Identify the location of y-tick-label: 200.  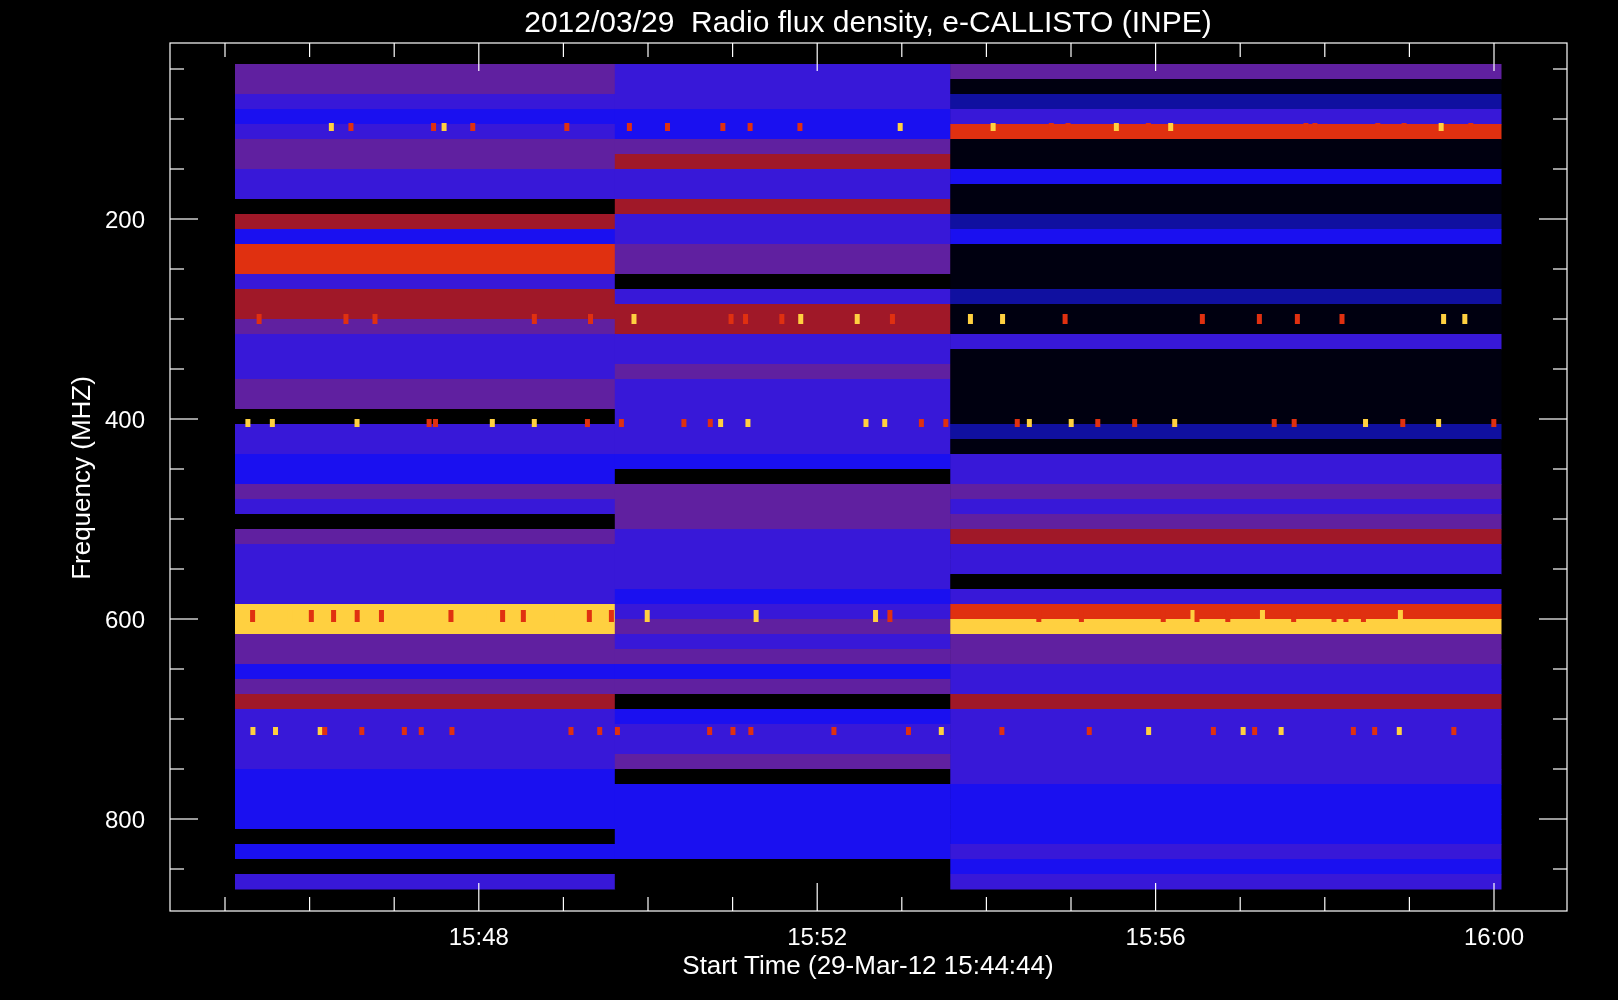
(124, 219).